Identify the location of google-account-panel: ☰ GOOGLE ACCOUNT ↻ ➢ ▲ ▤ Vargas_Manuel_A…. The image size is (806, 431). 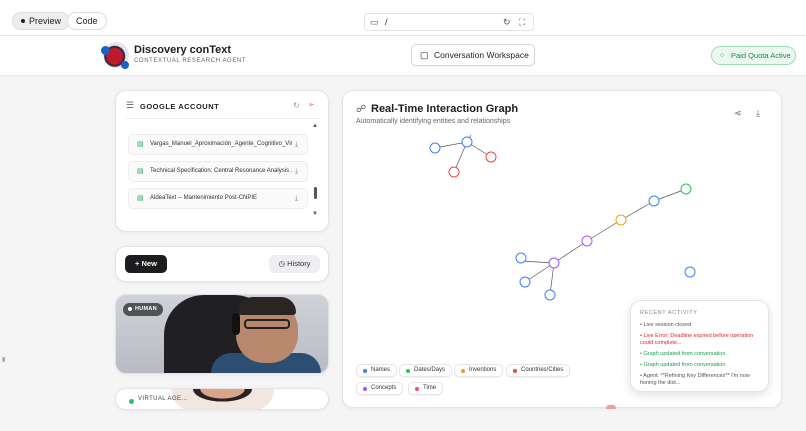
(222, 161).